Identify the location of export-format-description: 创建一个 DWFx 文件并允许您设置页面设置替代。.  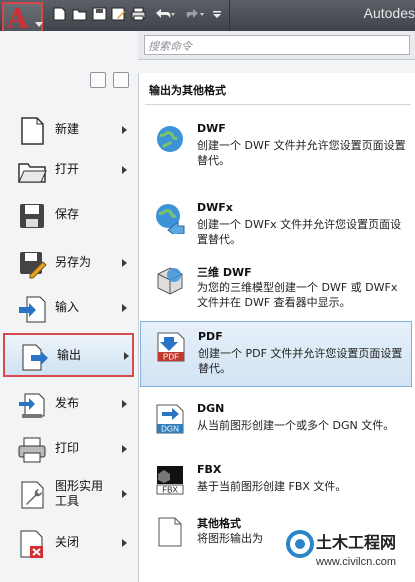
(299, 232).